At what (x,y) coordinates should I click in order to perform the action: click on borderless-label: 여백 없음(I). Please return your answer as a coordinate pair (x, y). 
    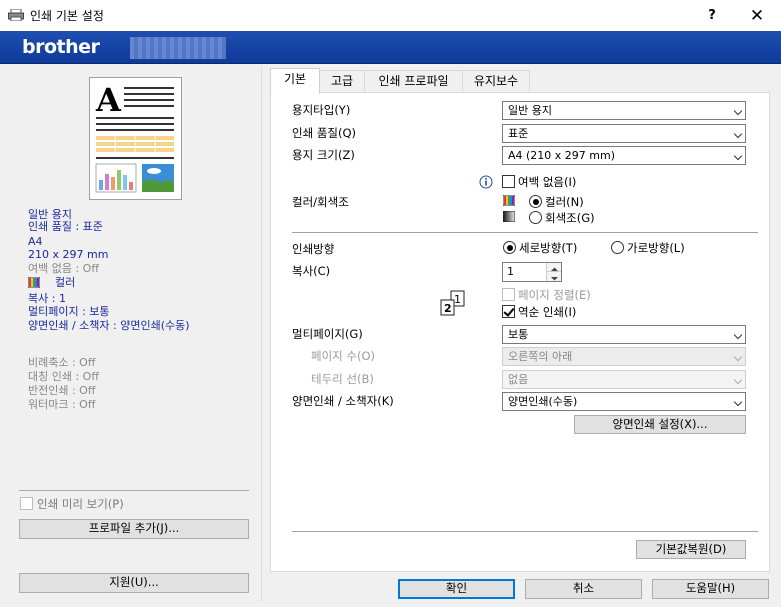
    Looking at the image, I should click on (547, 182).